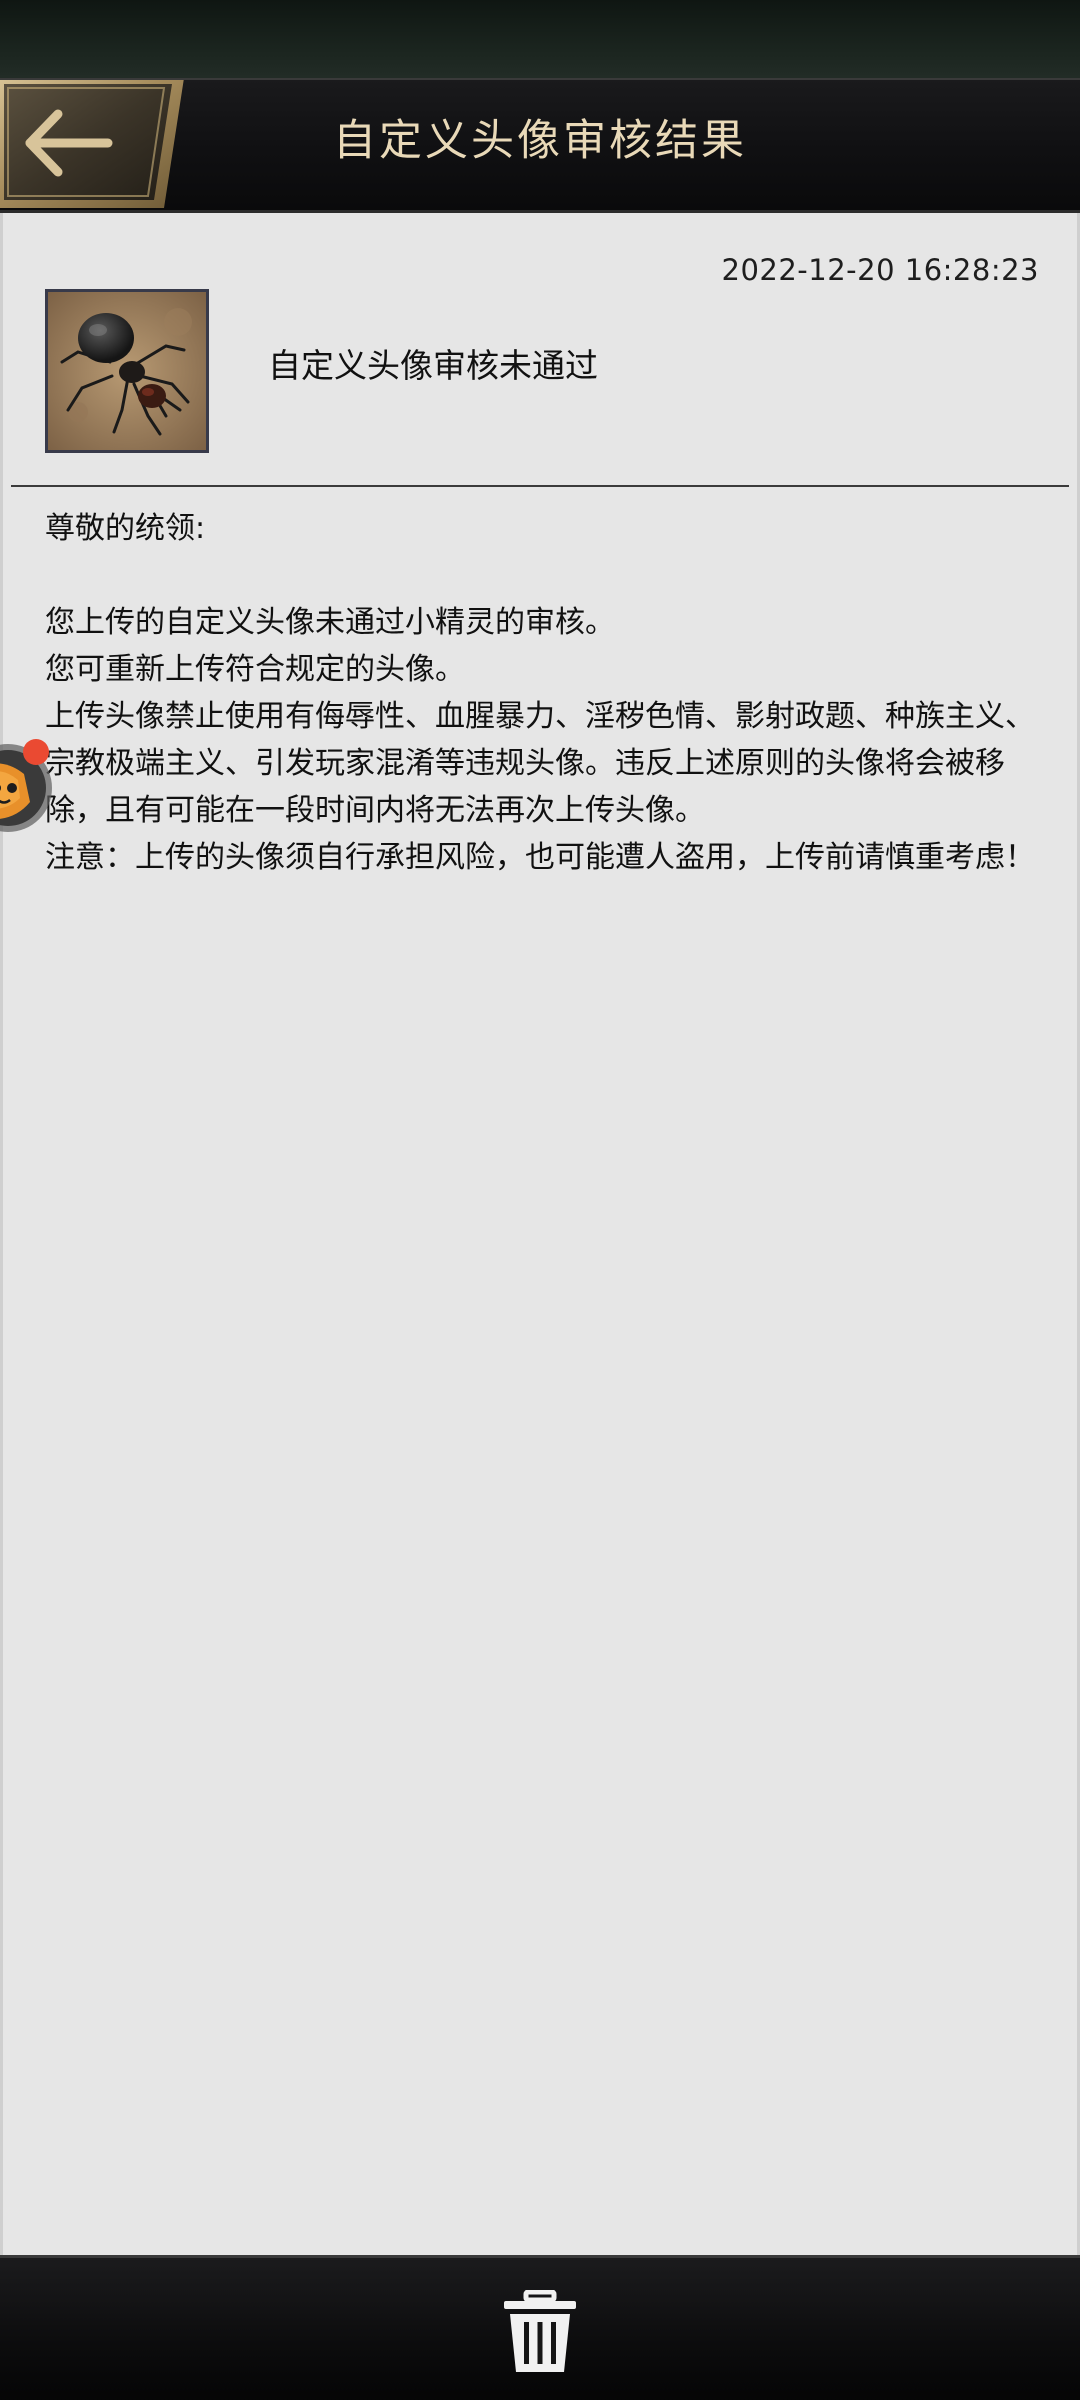 The image size is (1080, 2400). Describe the element at coordinates (540, 39) in the screenshot. I see `status-bar` at that location.